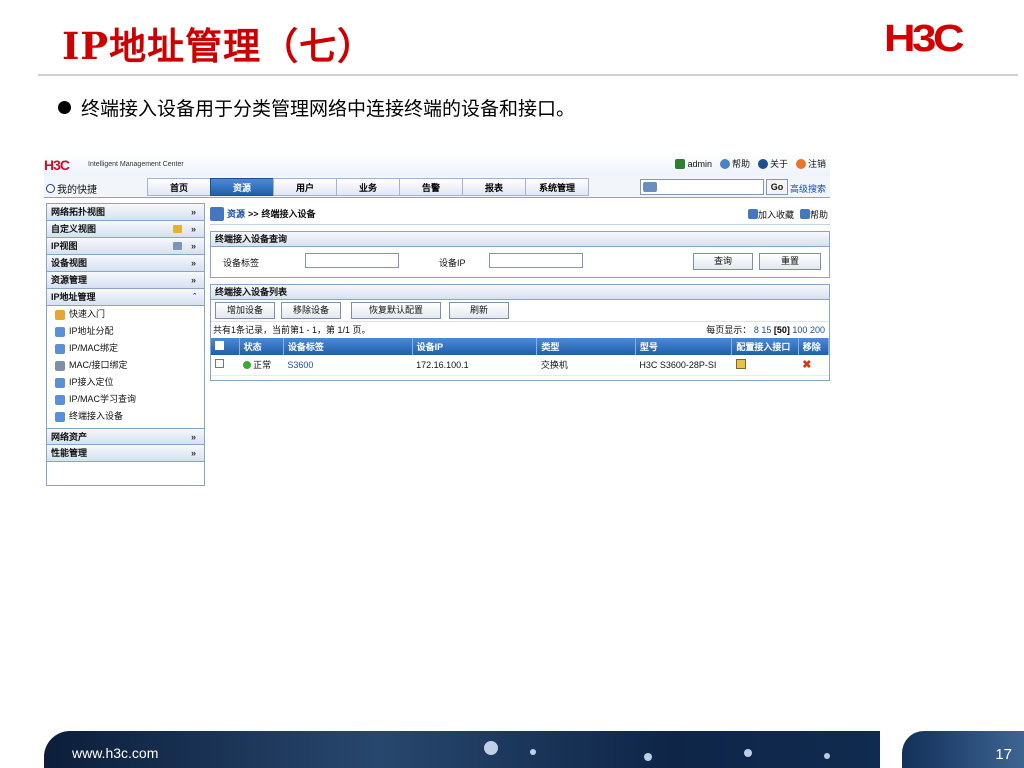 The image size is (1024, 768). I want to click on status-cell: 正常, so click(261, 365).